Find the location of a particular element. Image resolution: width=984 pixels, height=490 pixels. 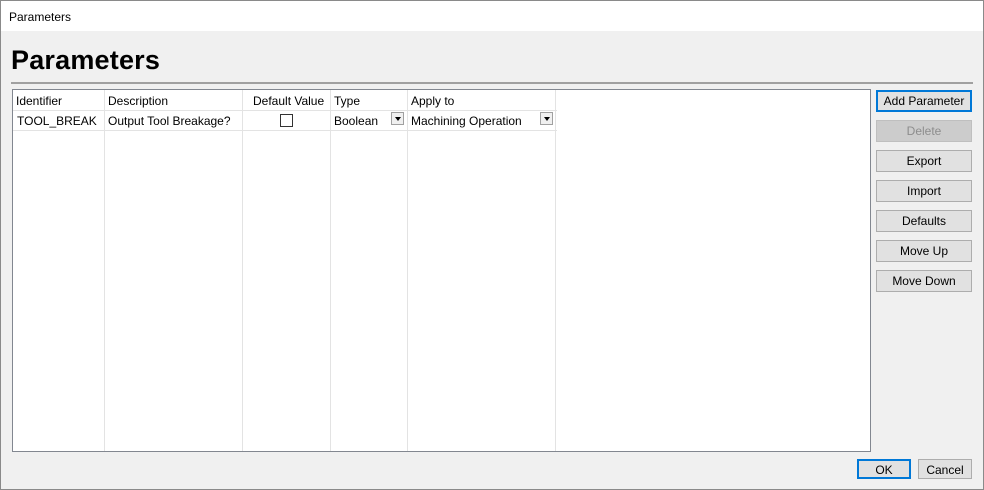

default-value-checkbox is located at coordinates (286, 120).